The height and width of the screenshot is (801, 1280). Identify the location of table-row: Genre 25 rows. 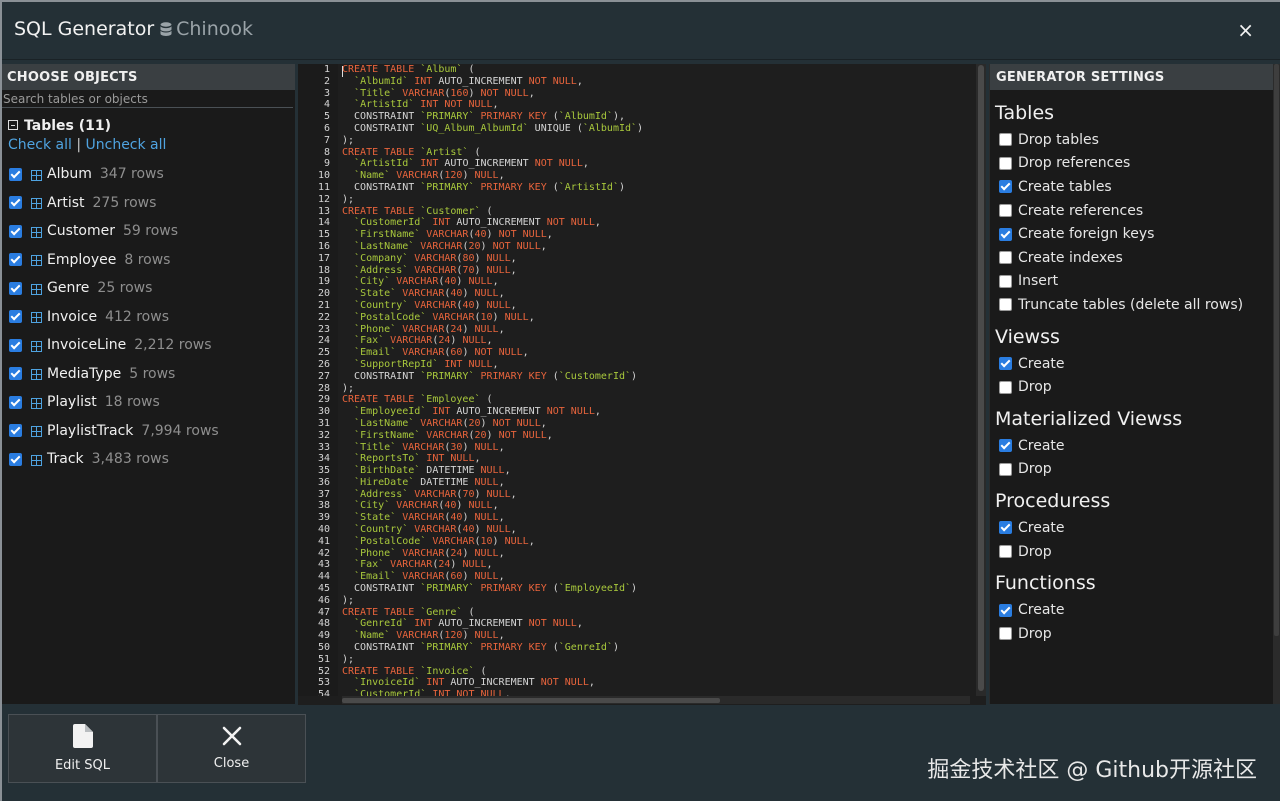
(148, 288).